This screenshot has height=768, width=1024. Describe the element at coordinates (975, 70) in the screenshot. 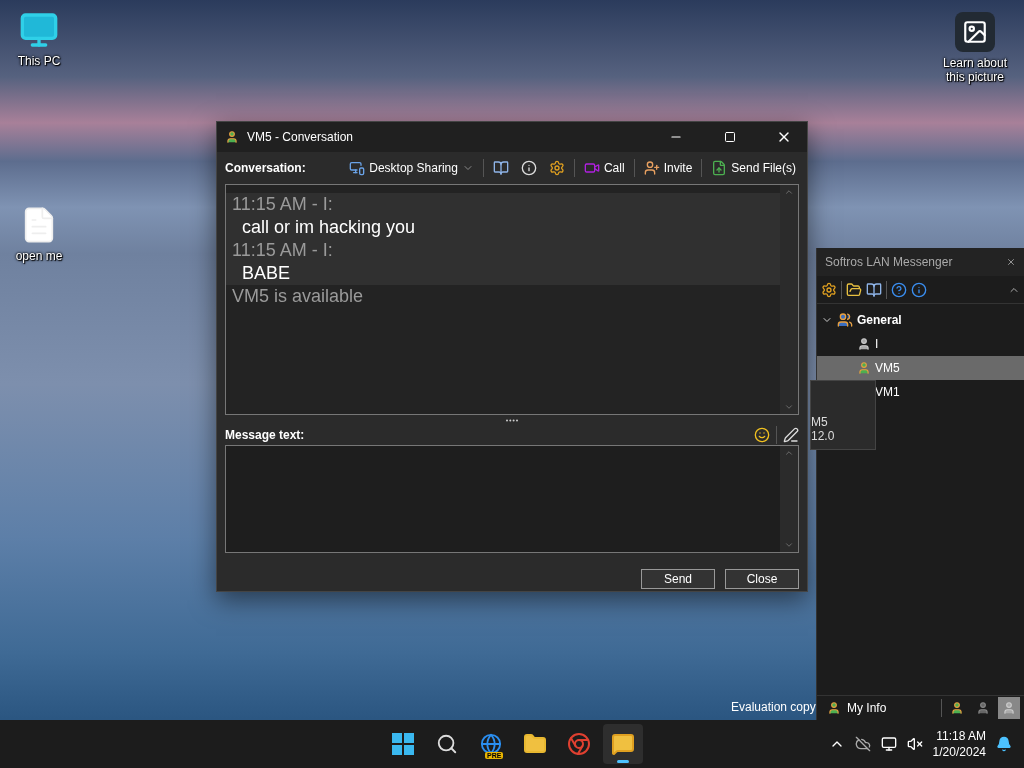

I see `desktop-icon-label: Learn about this picture` at that location.